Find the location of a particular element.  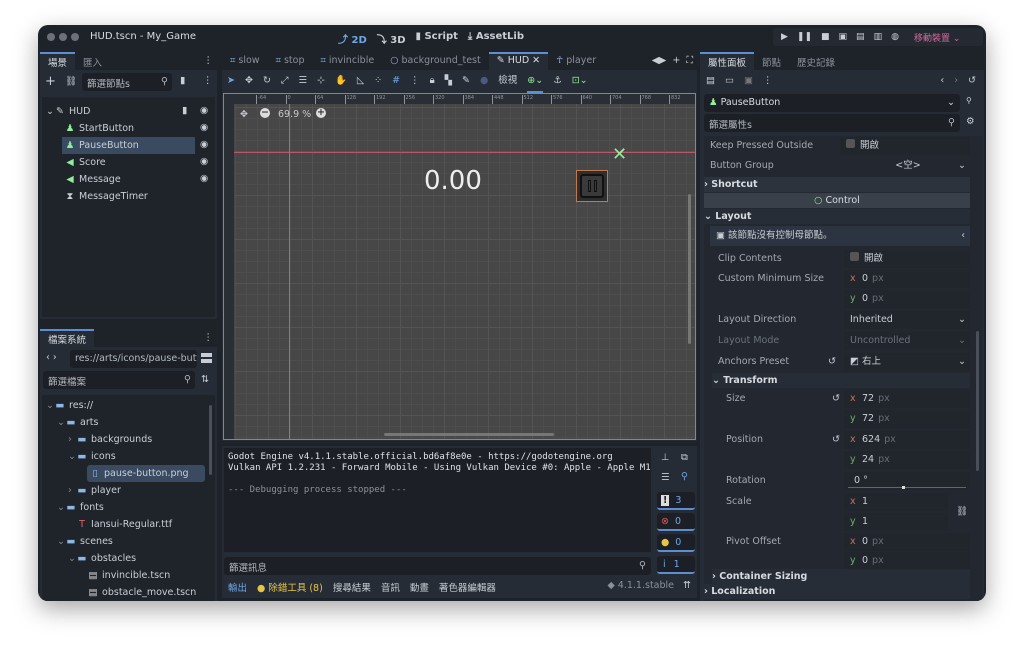

filter-errors-toggle: ⊗ 0 is located at coordinates (676, 522).